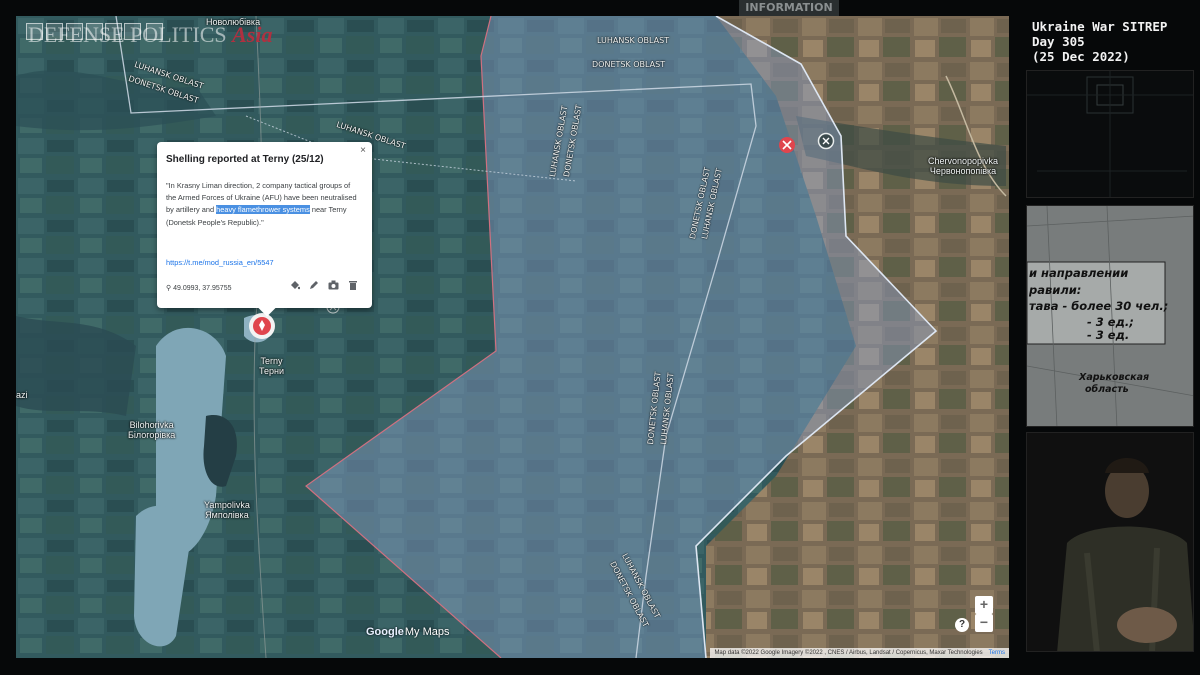  What do you see at coordinates (1079, 273) in the screenshot?
I see `ru-text-line: и направлении` at bounding box center [1079, 273].